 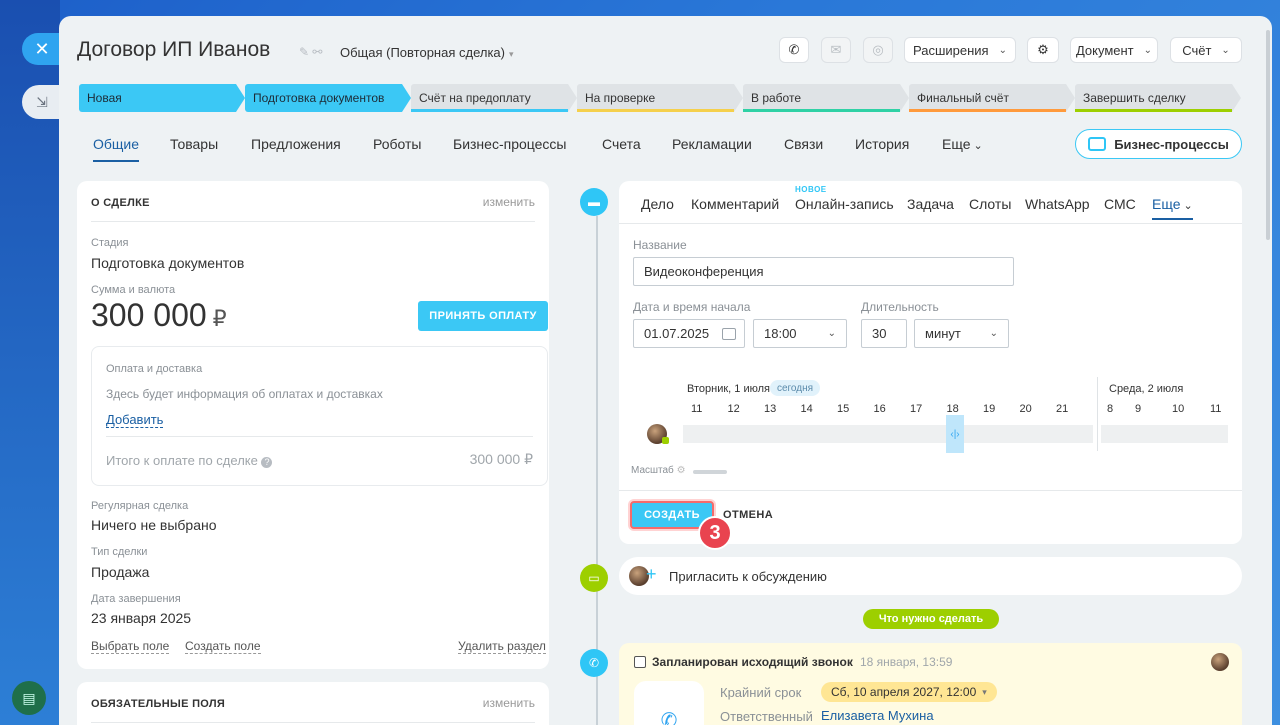 I want to click on create-field-link: Создать поле, so click(x=223, y=646).